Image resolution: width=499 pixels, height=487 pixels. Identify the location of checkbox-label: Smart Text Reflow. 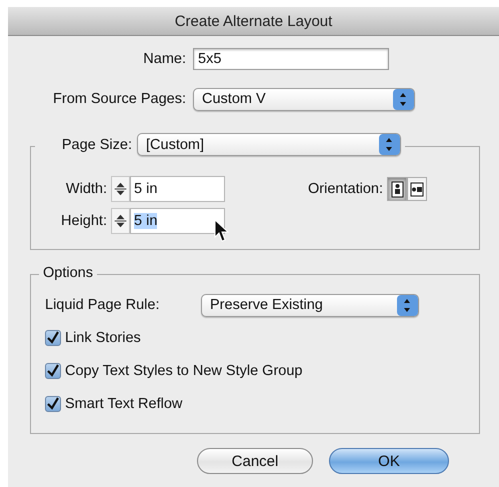
(123, 404).